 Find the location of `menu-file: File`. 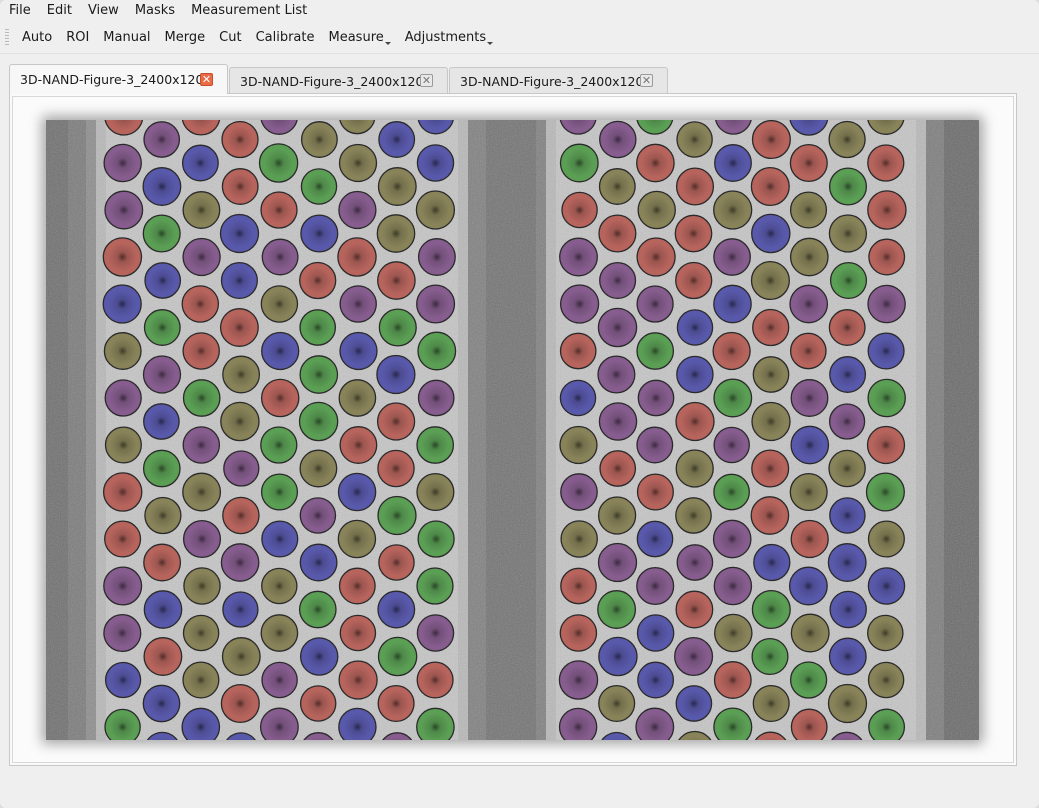

menu-file: File is located at coordinates (19, 11).